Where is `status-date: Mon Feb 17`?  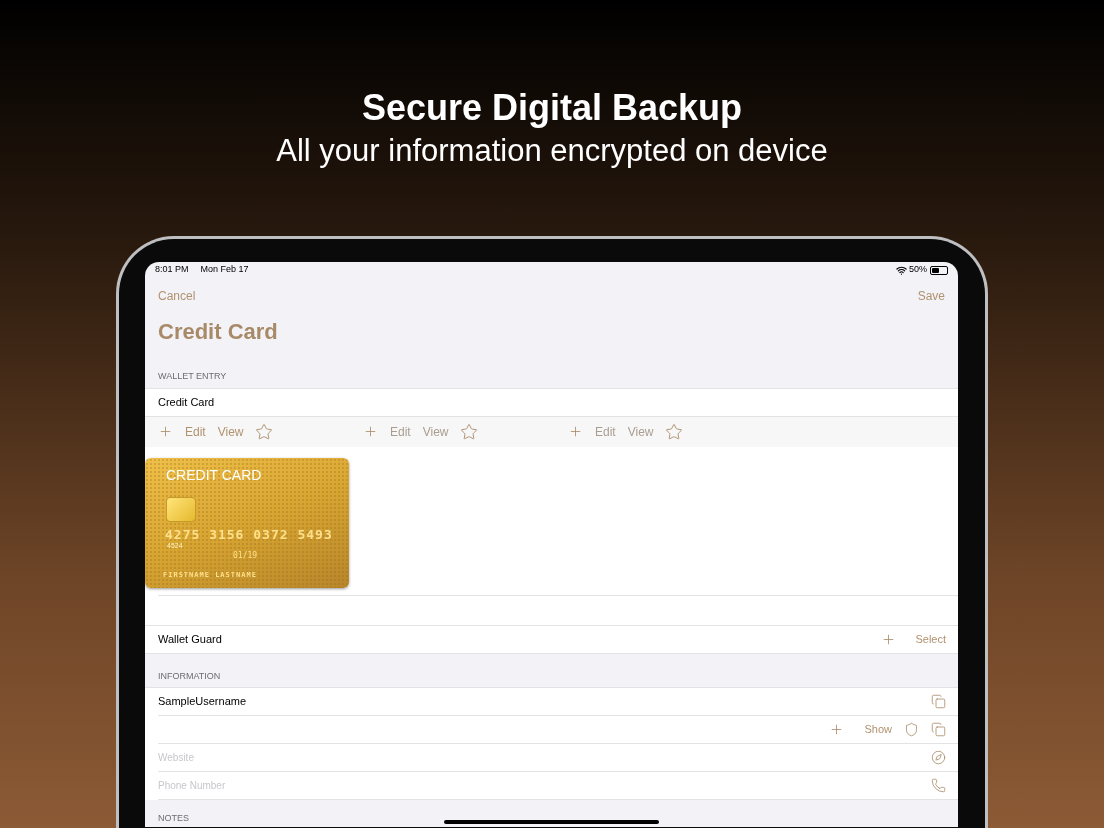 status-date: Mon Feb 17 is located at coordinates (225, 270).